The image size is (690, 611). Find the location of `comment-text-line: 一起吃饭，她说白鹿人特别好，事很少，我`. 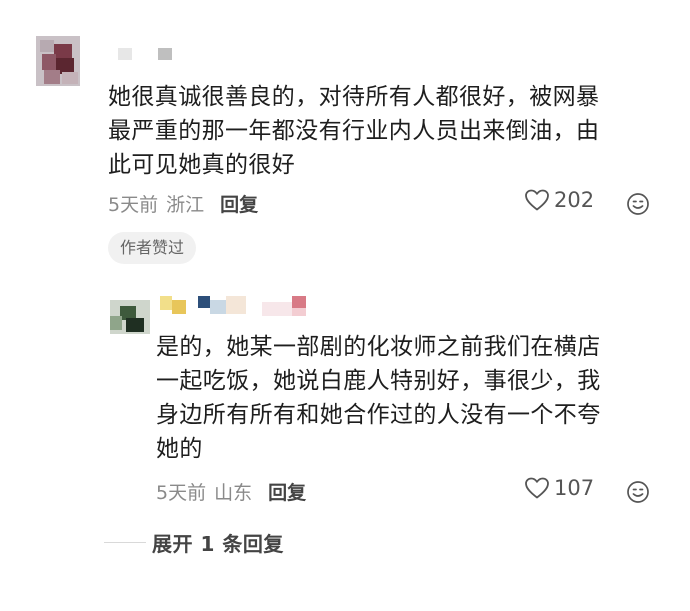

comment-text-line: 一起吃饭，她说白鹿人特别好，事很少，我 is located at coordinates (378, 381).